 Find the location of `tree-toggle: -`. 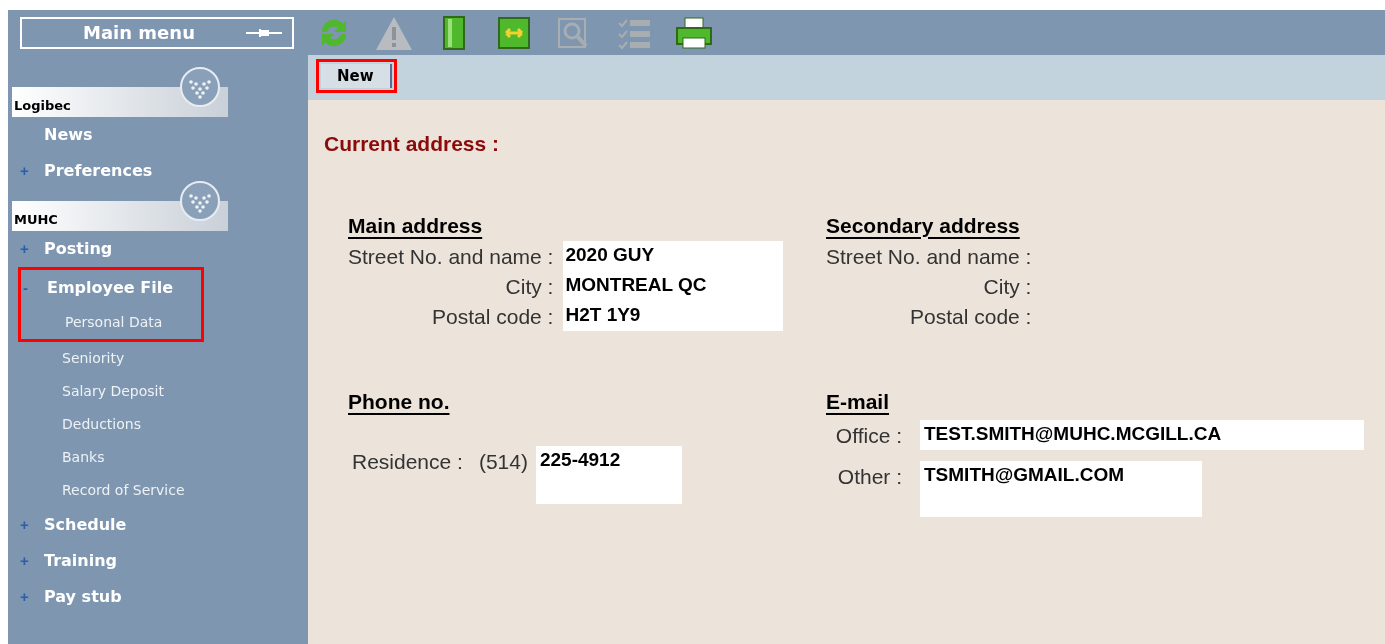

tree-toggle: - is located at coordinates (30, 288).